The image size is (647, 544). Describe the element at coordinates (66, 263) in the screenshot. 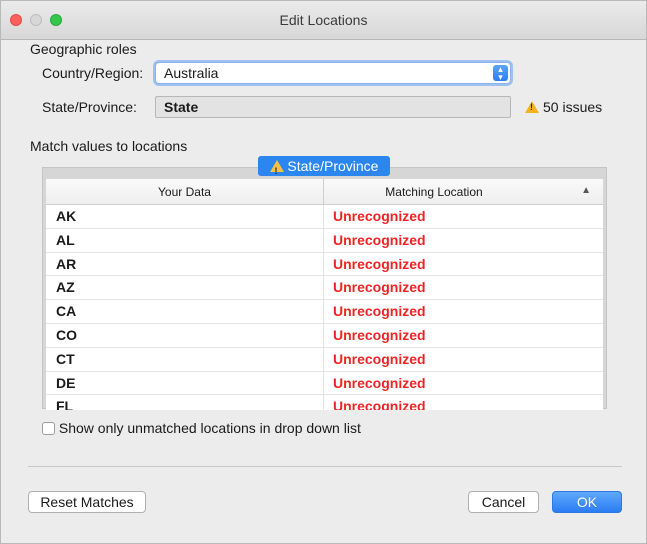

I see `your-data-cell: AR` at that location.